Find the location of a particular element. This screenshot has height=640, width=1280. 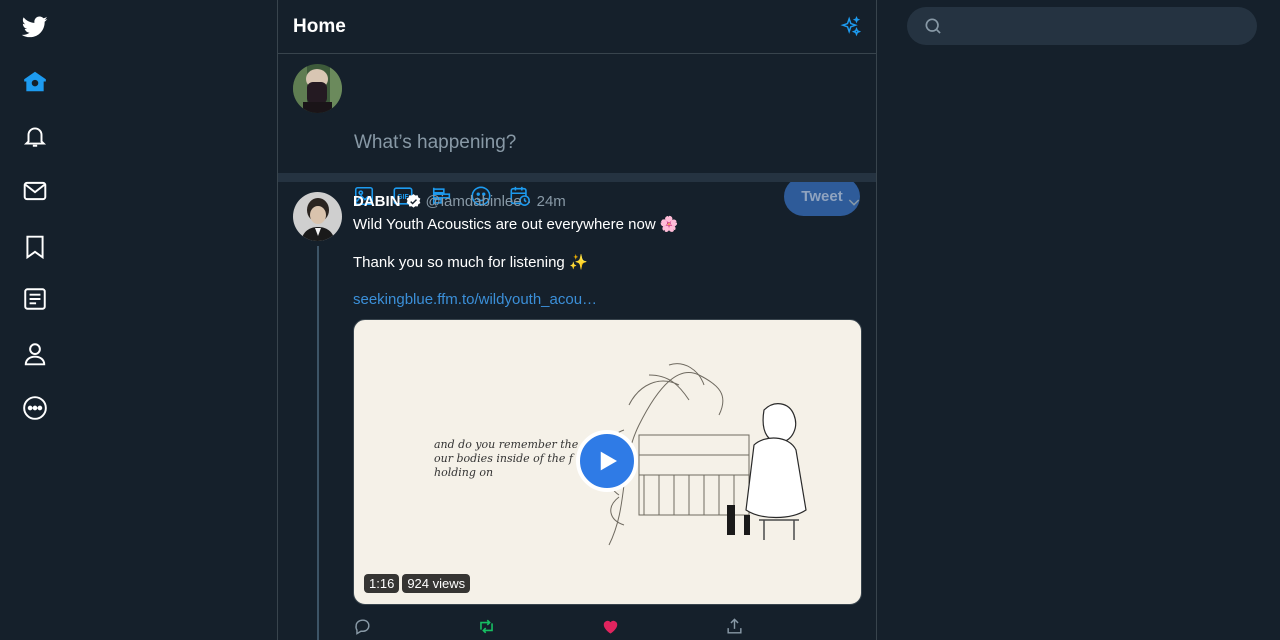

top-tweets-sparkle-icon is located at coordinates (851, 27).